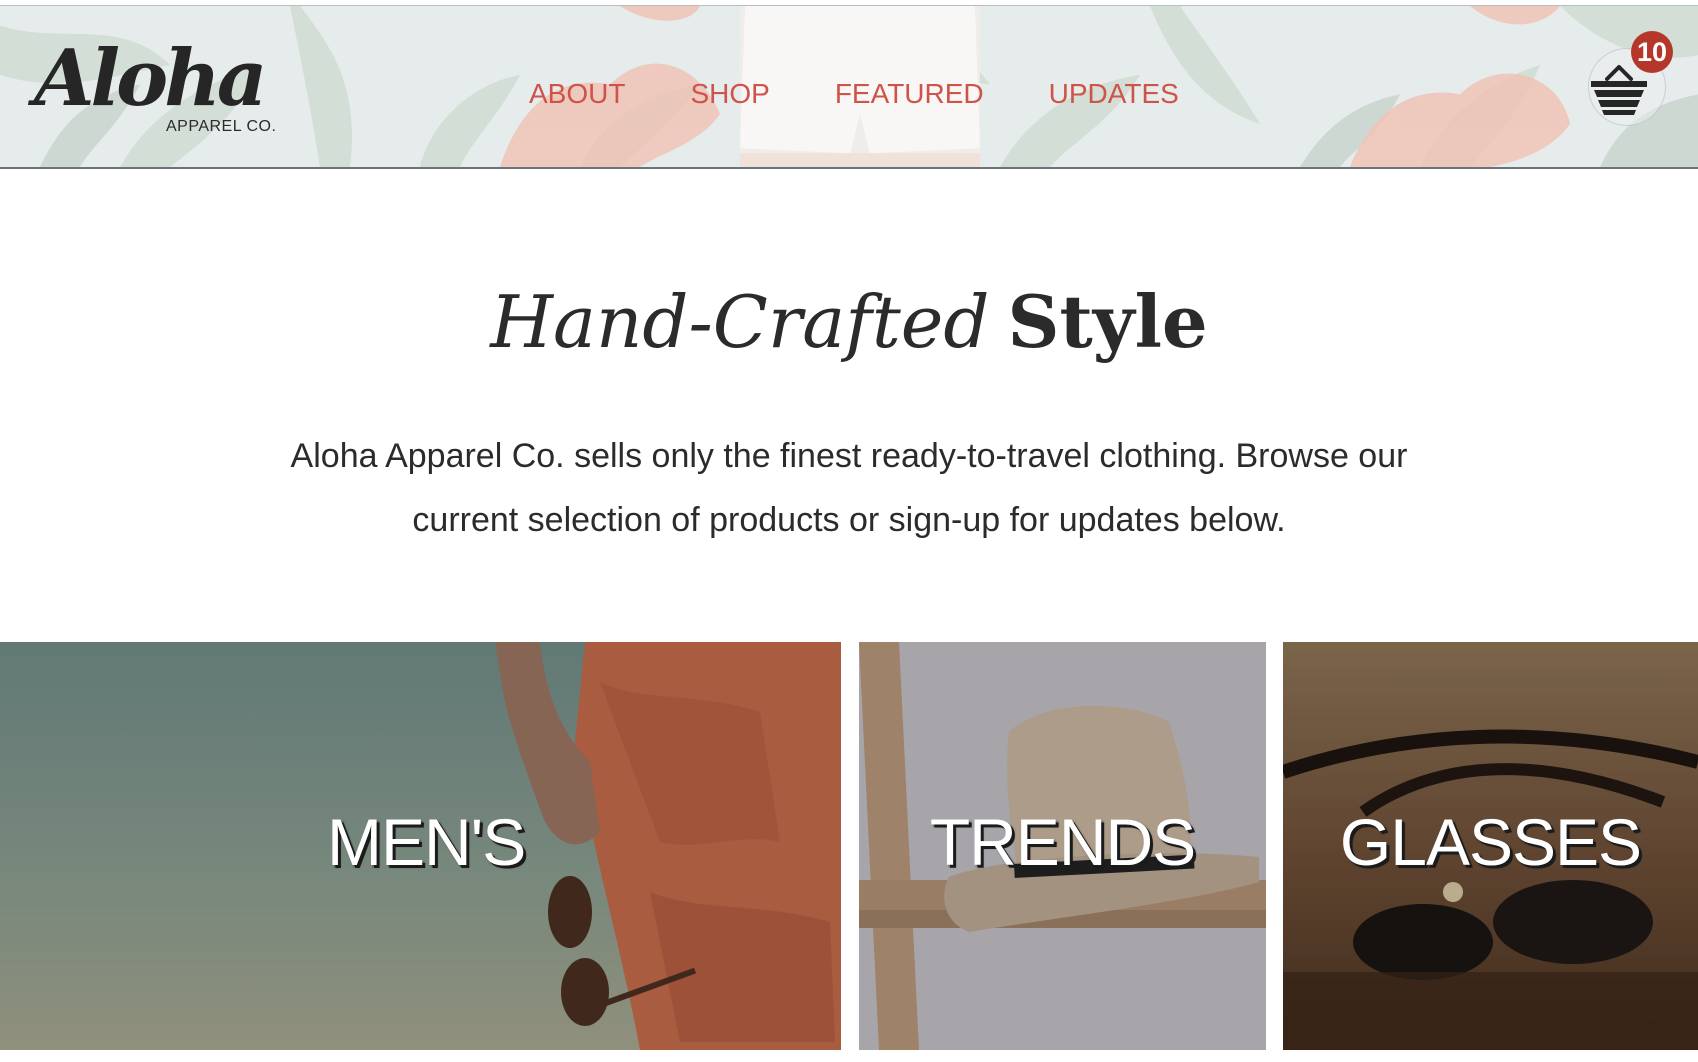 This screenshot has width=1698, height=1062. I want to click on nav-item-about: ABOUT, so click(577, 94).